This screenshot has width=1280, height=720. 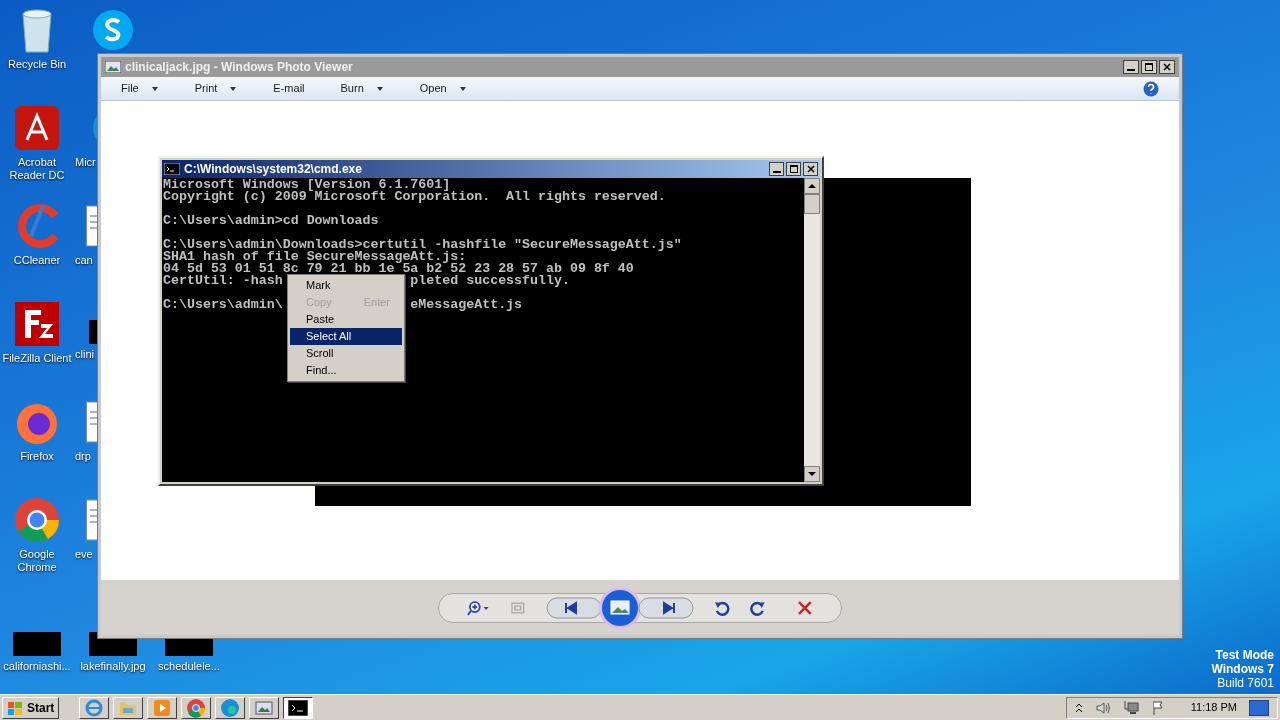 I want to click on desktop-icon-label: Firefox, so click(x=37, y=456).